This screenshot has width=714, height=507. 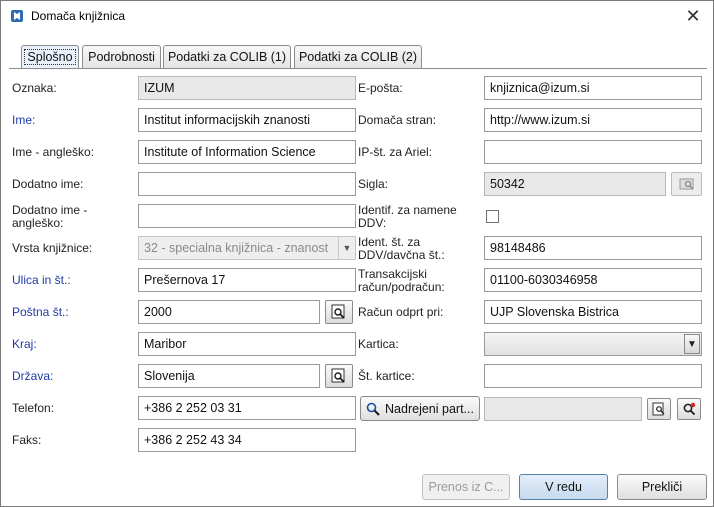 I want to click on cancel-button: Prekliči, so click(x=662, y=487).